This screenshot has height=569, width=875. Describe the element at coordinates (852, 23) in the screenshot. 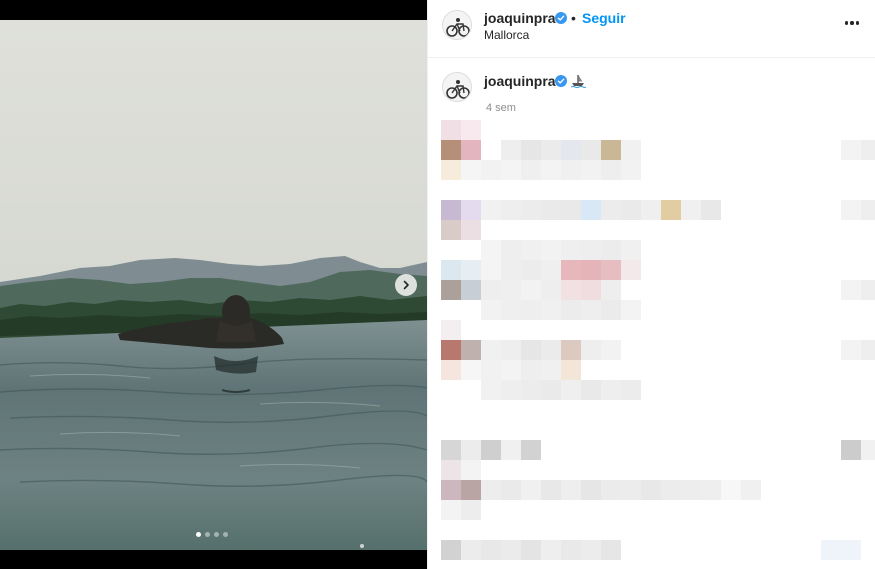

I see `more-options-button` at that location.